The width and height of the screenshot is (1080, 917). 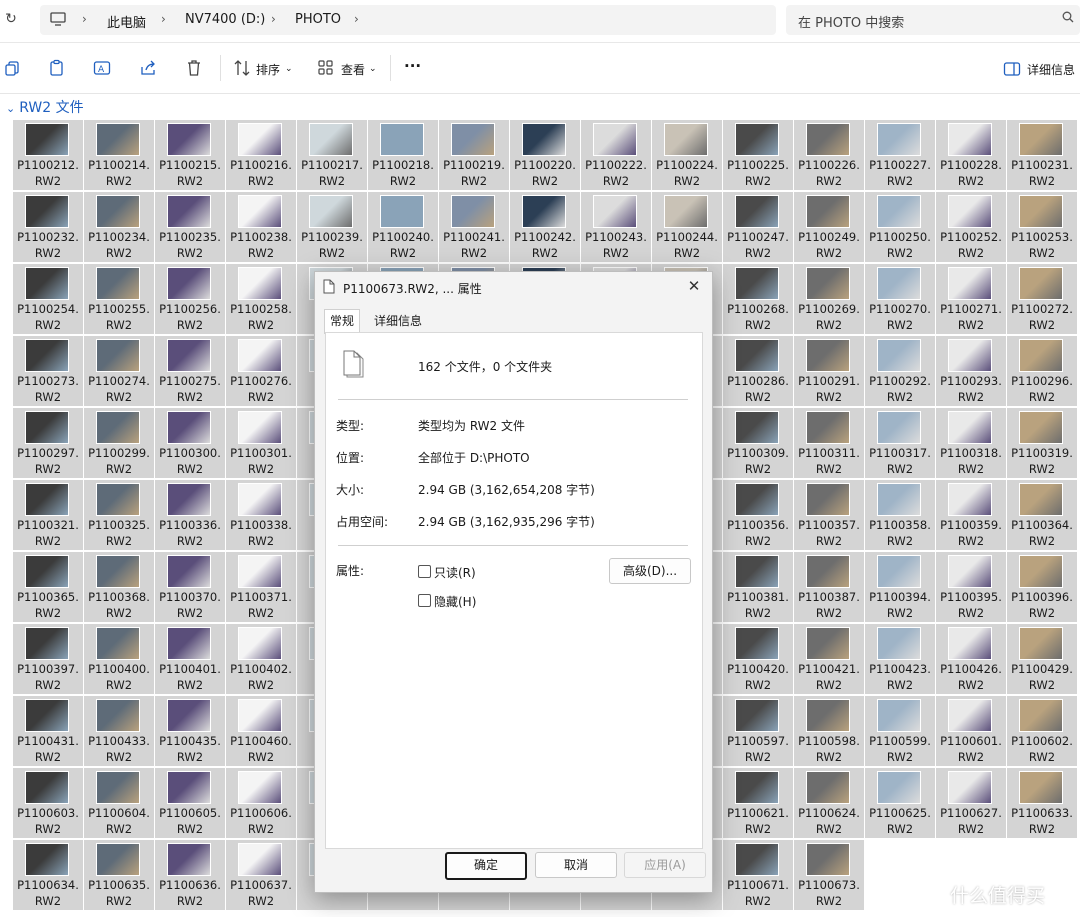 I want to click on file-tile: P1100381. RW2, so click(x=758, y=587).